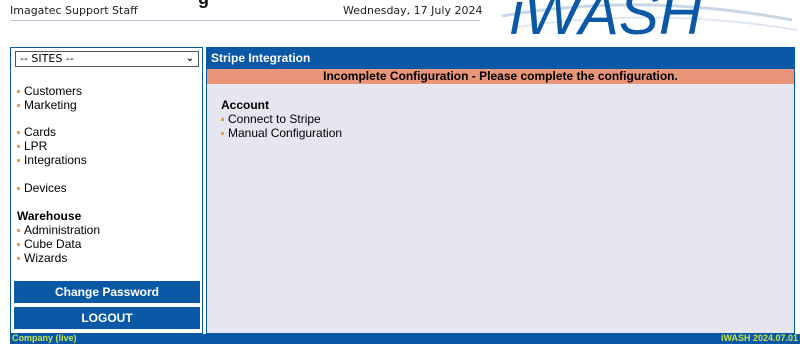 The height and width of the screenshot is (344, 800). What do you see at coordinates (413, 10) in the screenshot?
I see `current-date: Wednesday, 17 July 2024` at bounding box center [413, 10].